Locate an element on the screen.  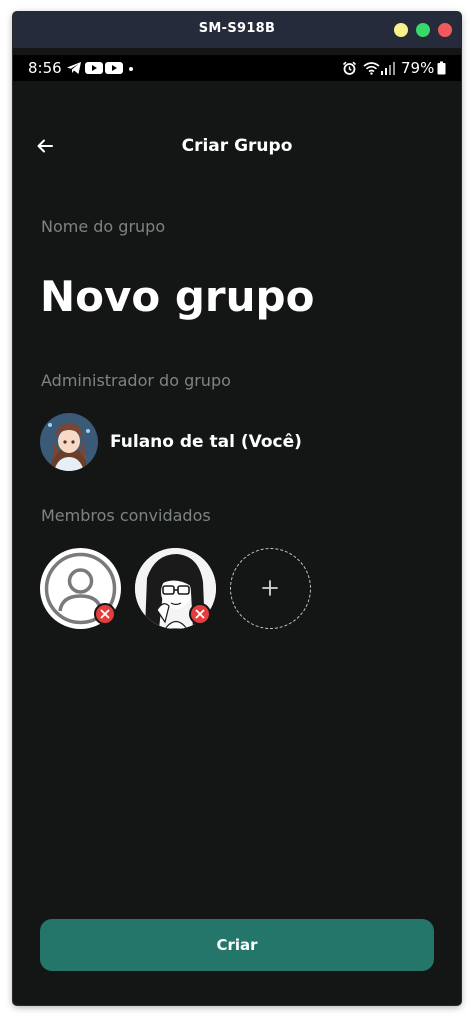
minimize-button is located at coordinates (401, 30).